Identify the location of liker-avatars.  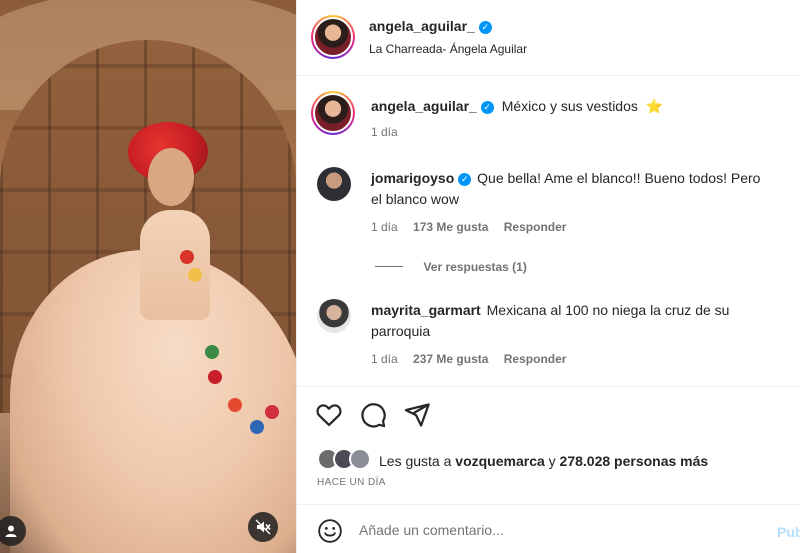
(345, 460).